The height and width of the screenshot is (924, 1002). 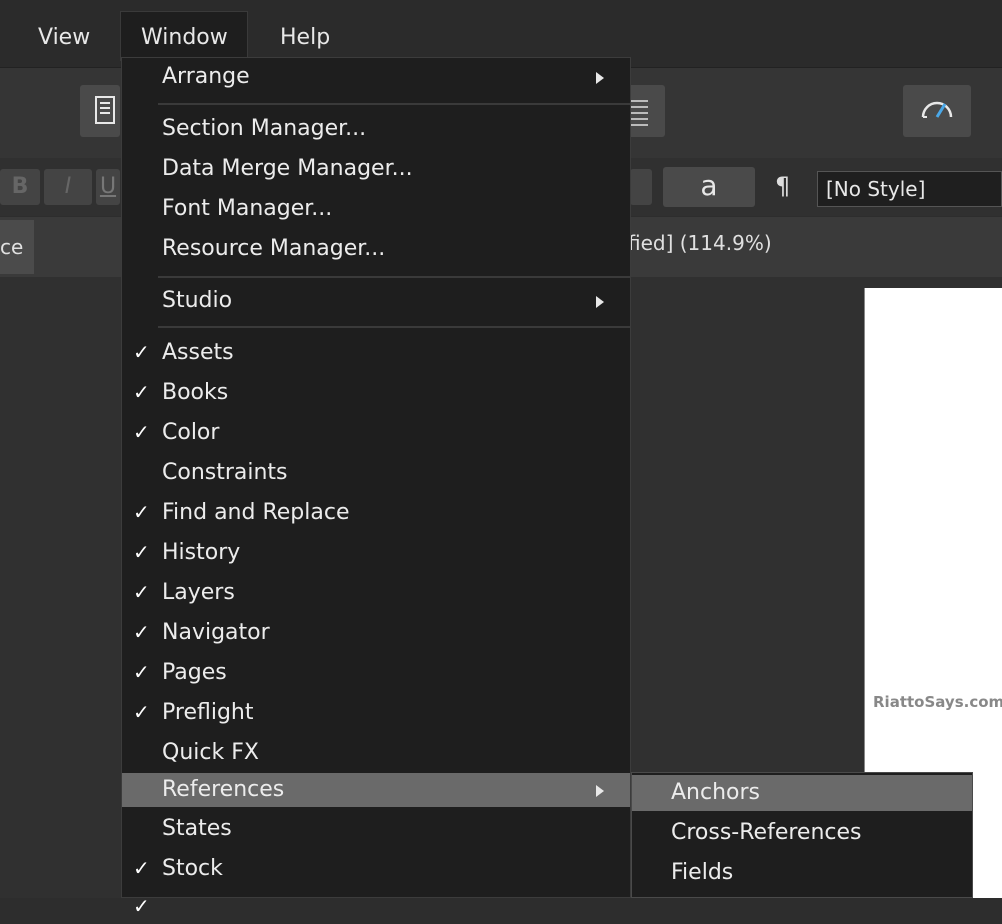 What do you see at coordinates (909, 189) in the screenshot?
I see `style-select: [No Style]` at bounding box center [909, 189].